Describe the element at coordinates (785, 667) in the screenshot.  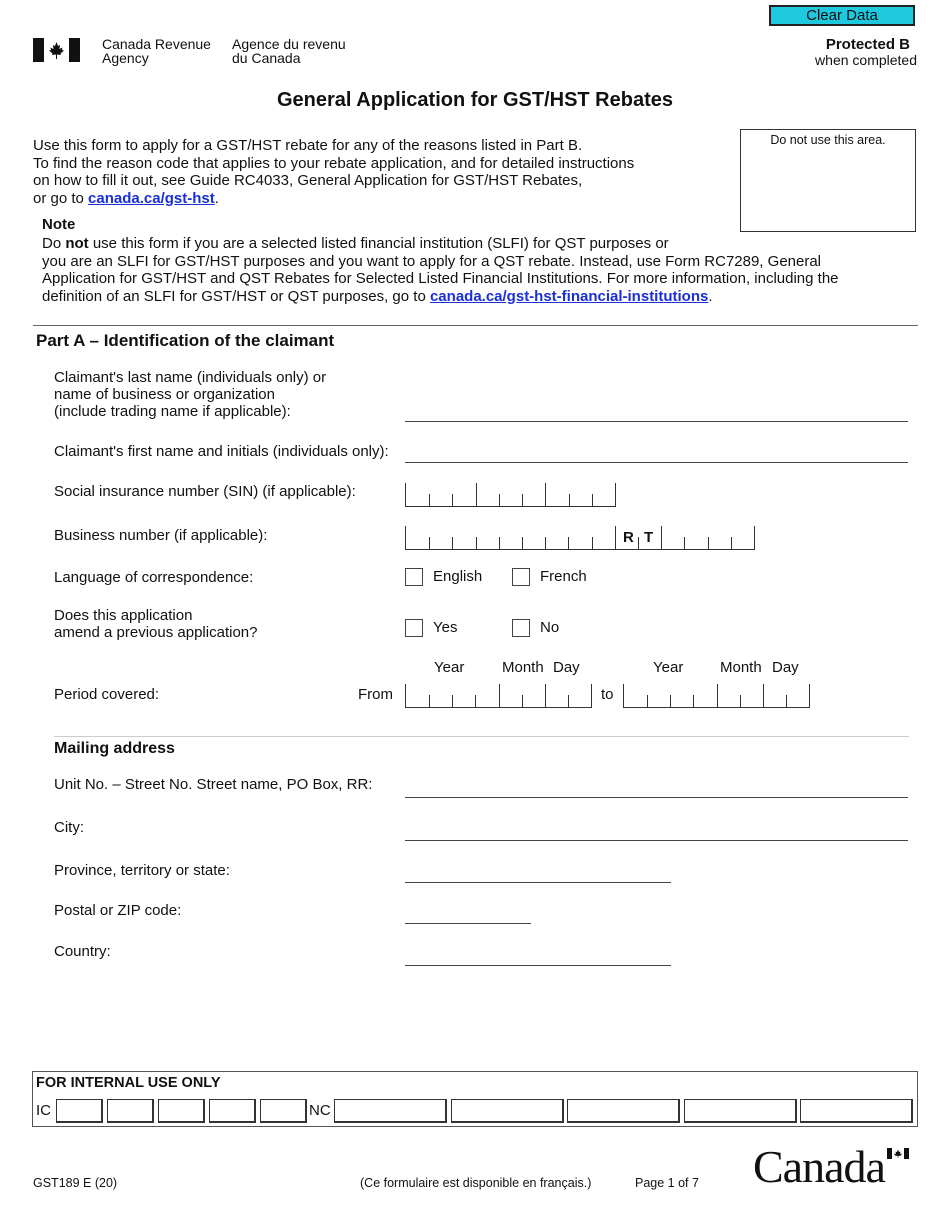
I see `to-day-header: Day` at that location.